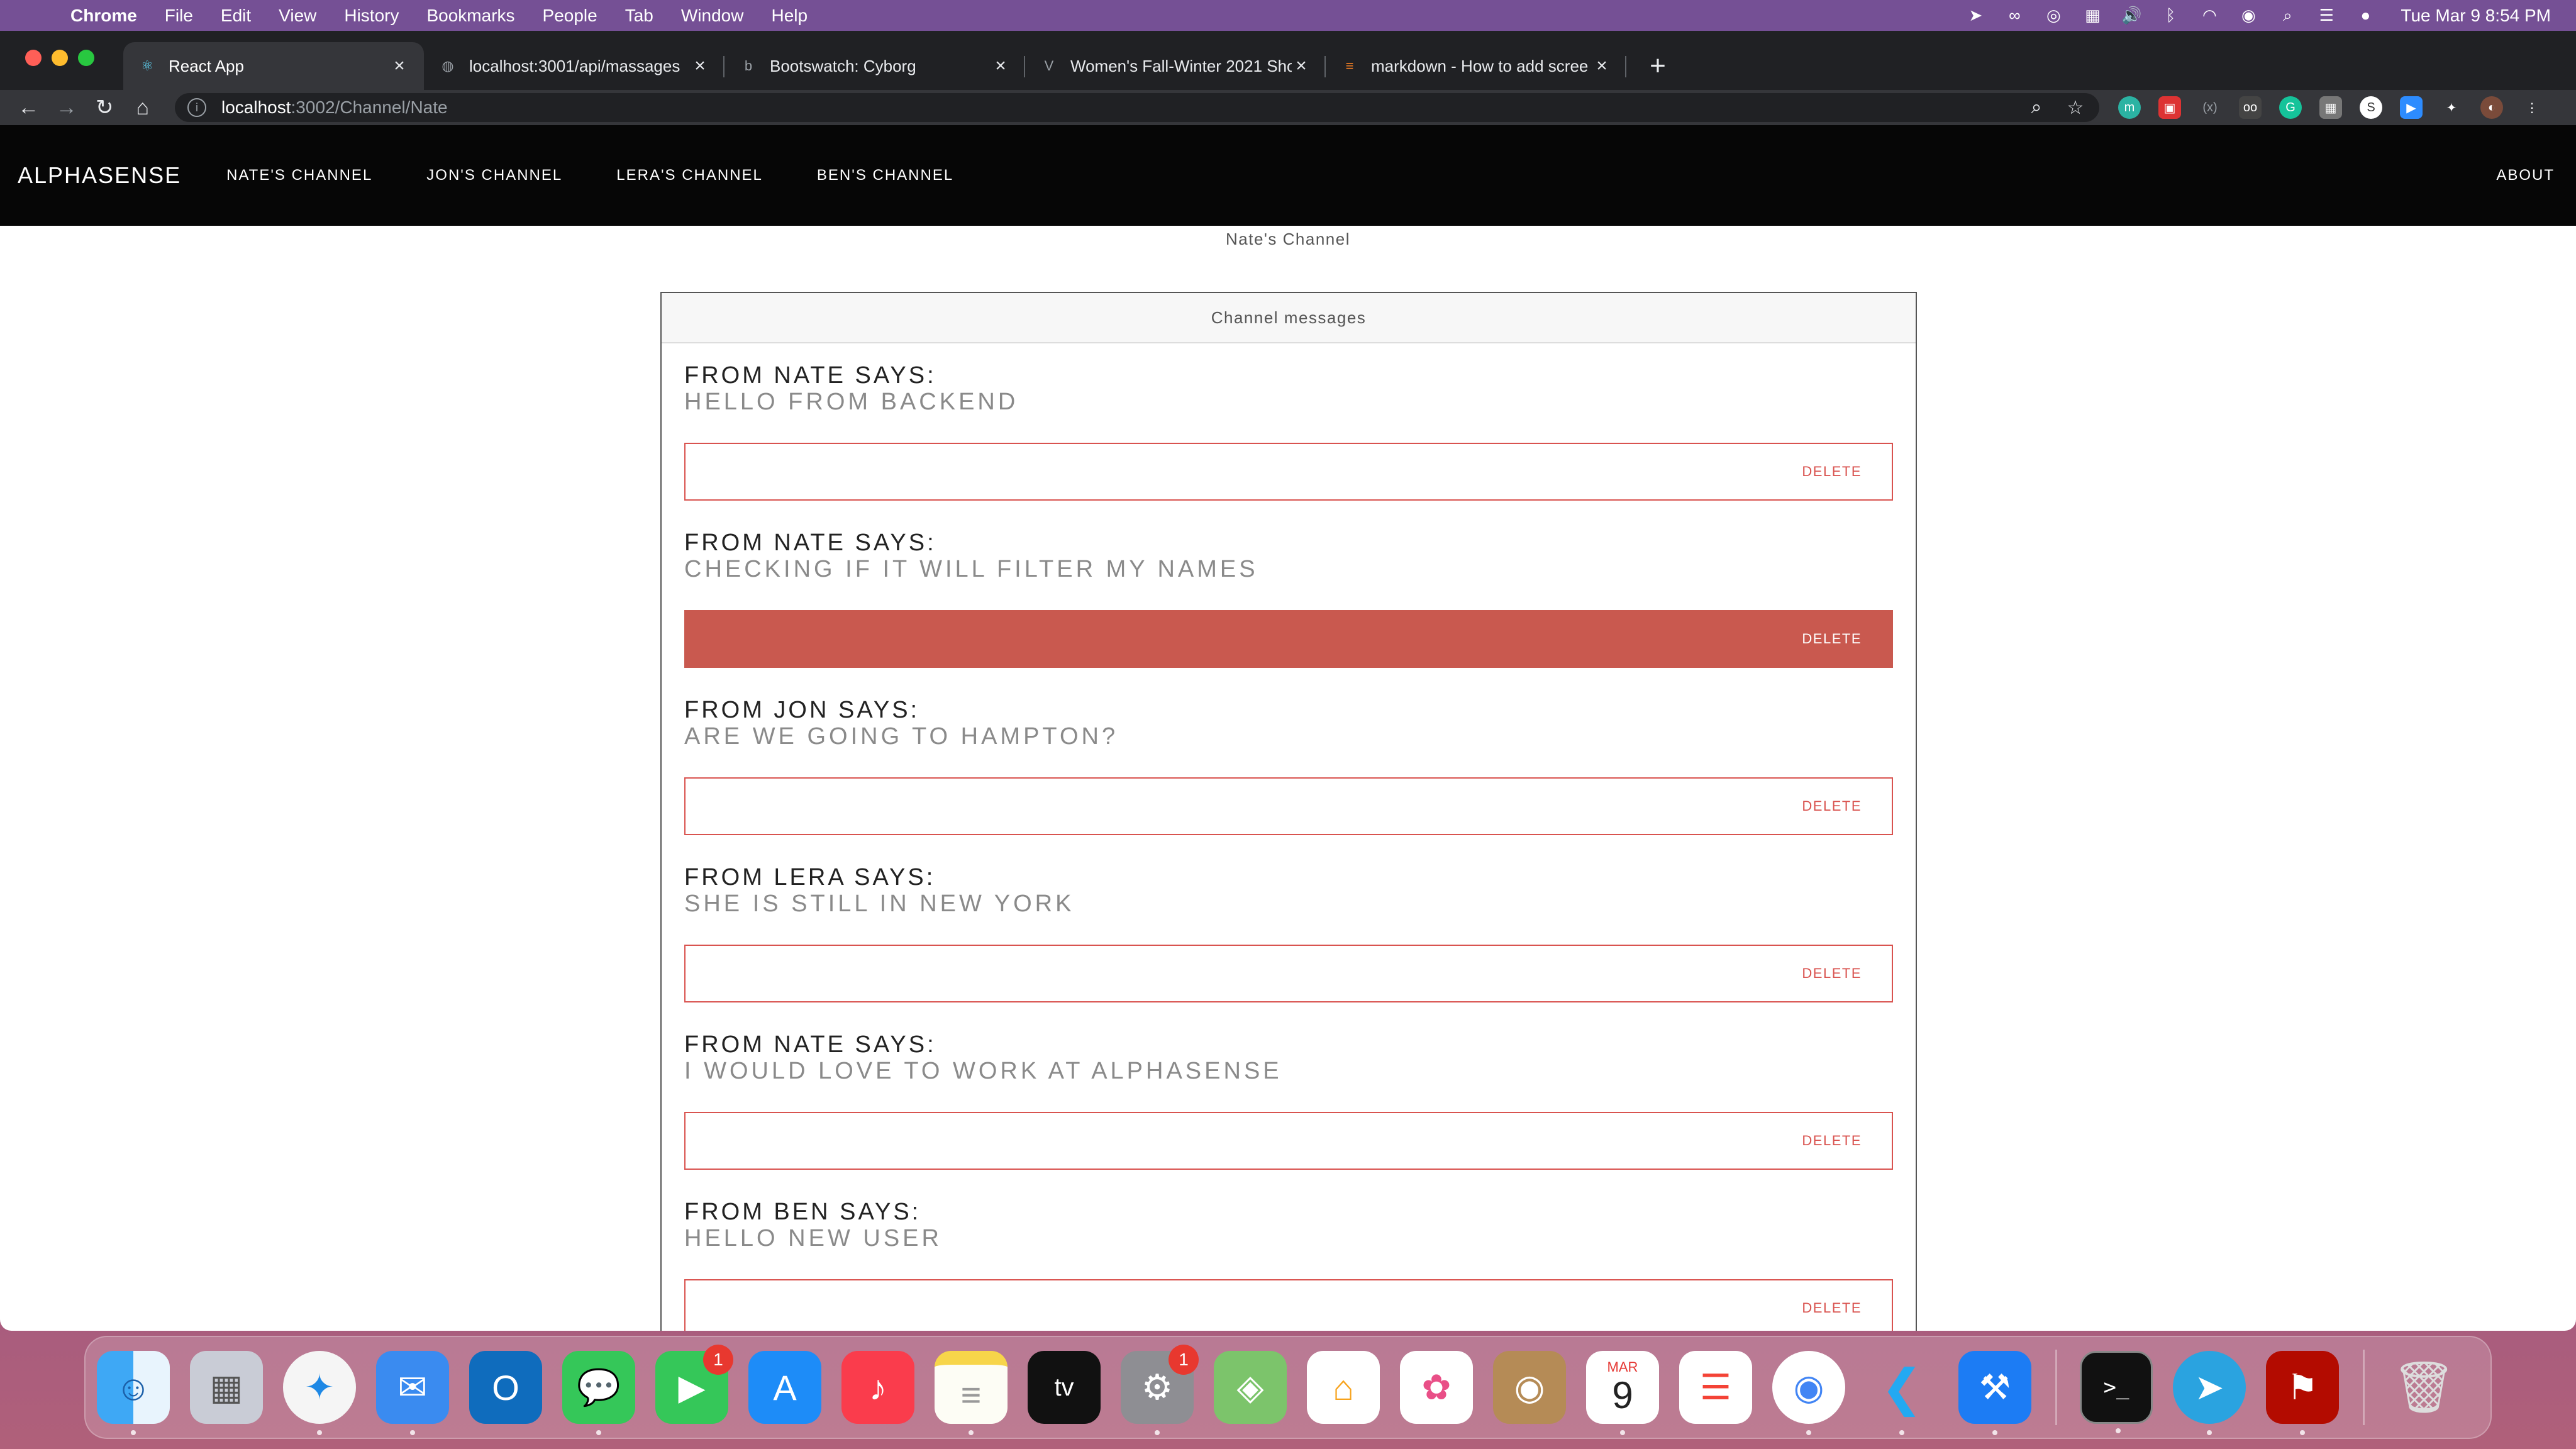  What do you see at coordinates (971, 1393) in the screenshot?
I see `notes-icon: ≡` at bounding box center [971, 1393].